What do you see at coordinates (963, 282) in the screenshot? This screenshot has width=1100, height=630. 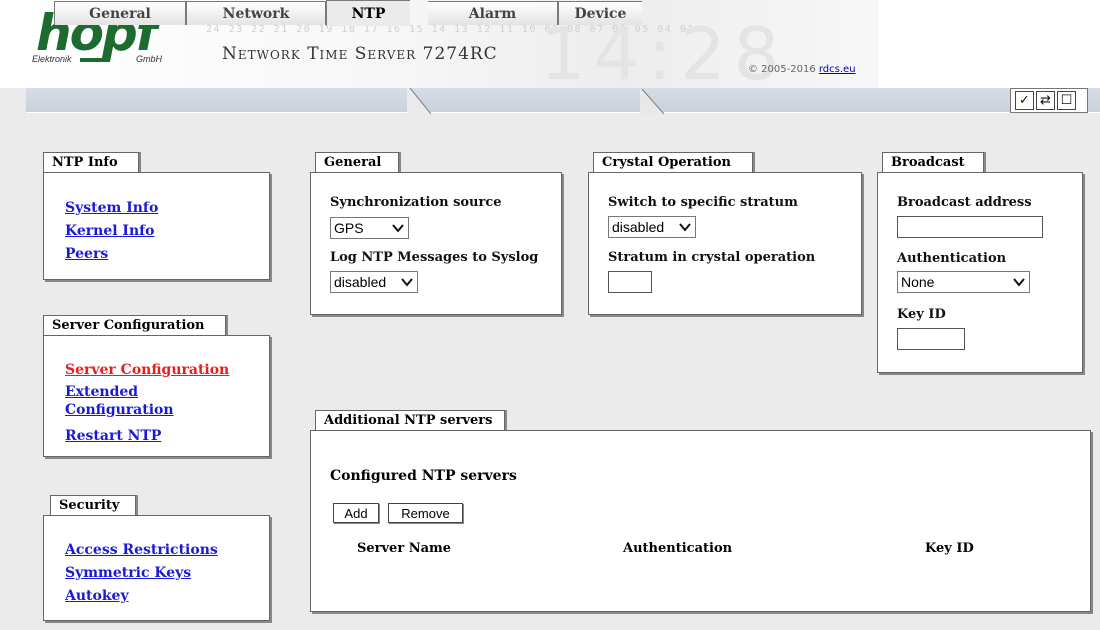 I see `broadcast-auth-select: None` at bounding box center [963, 282].